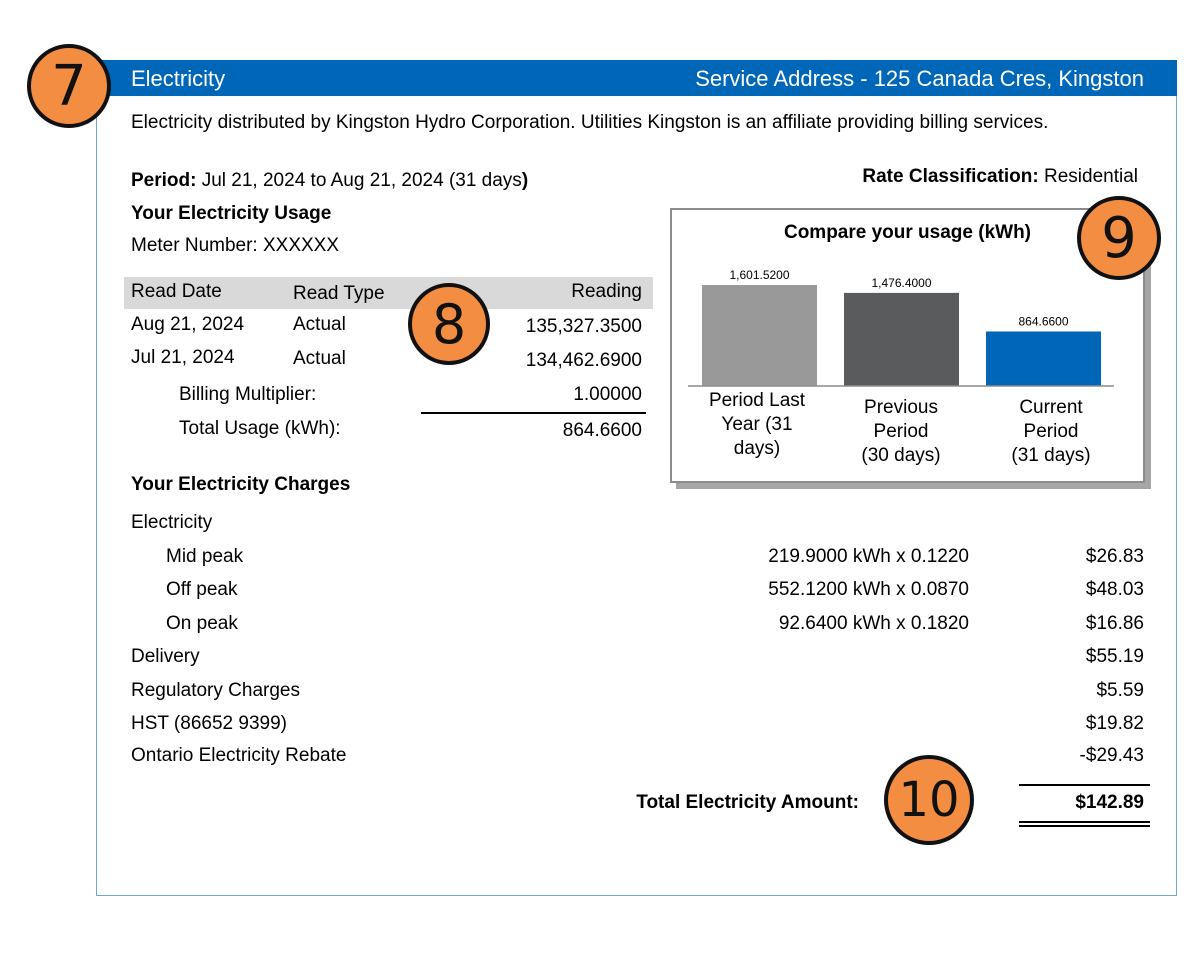 The height and width of the screenshot is (953, 1200). I want to click on total-usage-value: 864.6600, so click(602, 430).